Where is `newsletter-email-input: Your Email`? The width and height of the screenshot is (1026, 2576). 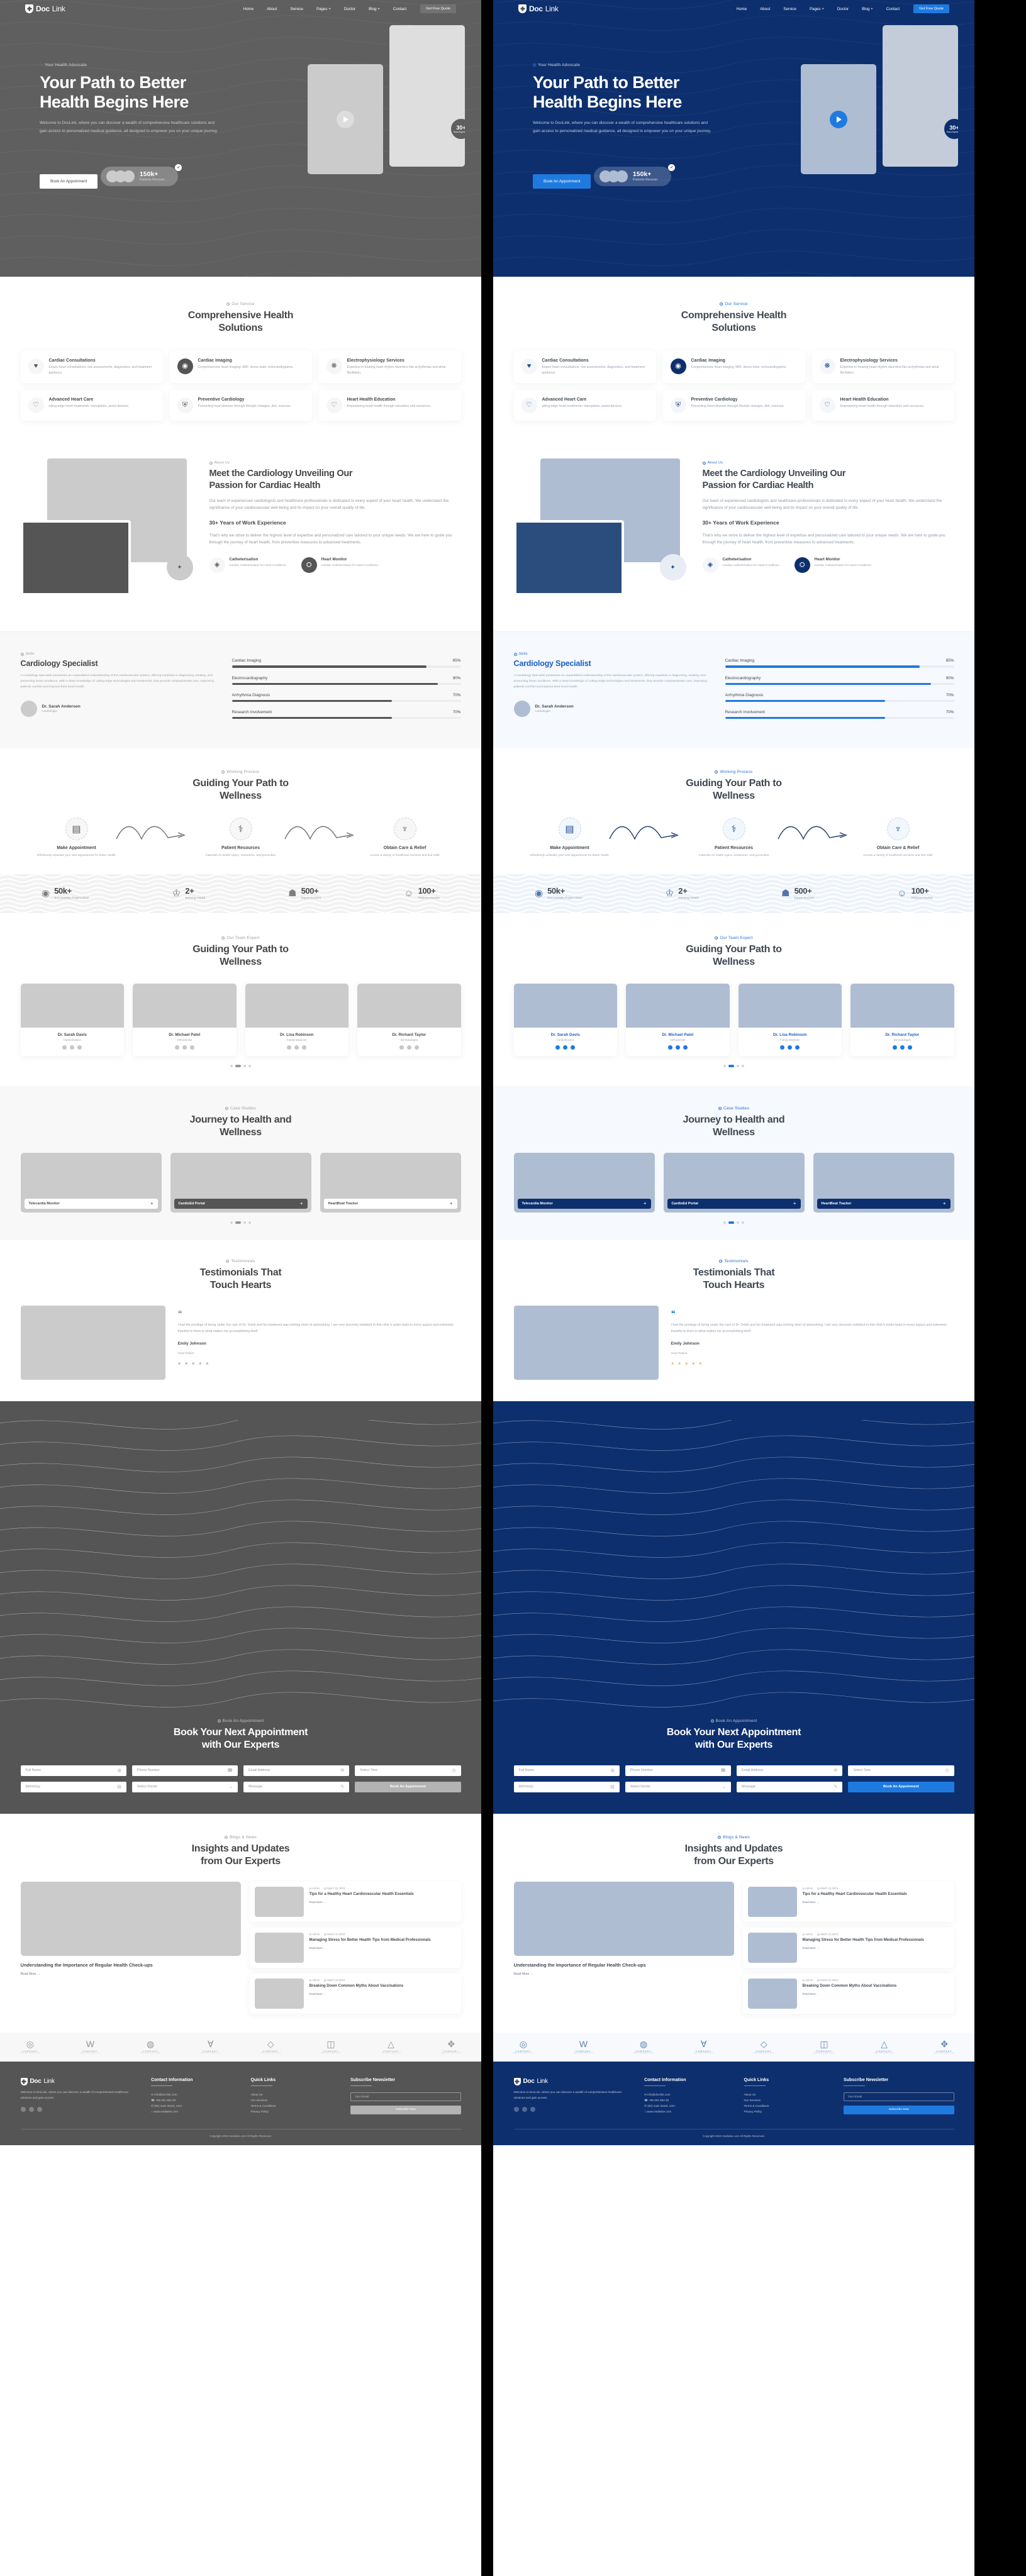
newsletter-email-input: Your Email is located at coordinates (406, 2096).